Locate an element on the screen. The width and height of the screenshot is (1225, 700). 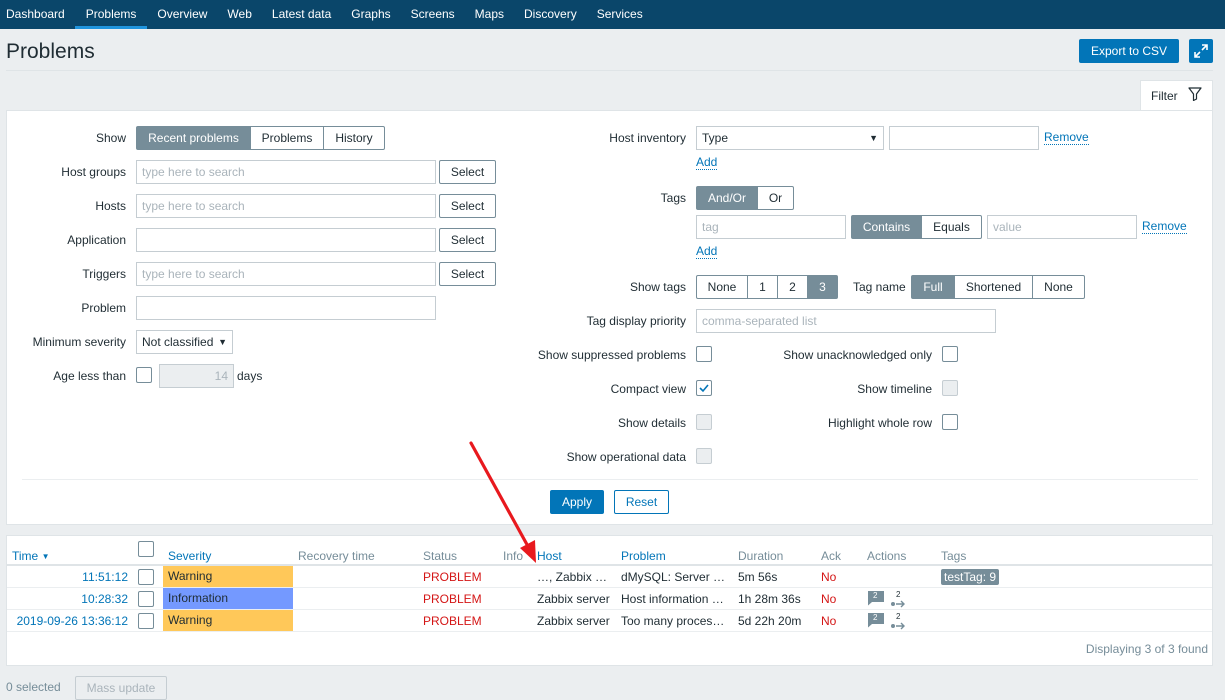
row2-host-name: Zabbix server is located at coordinates (573, 599).